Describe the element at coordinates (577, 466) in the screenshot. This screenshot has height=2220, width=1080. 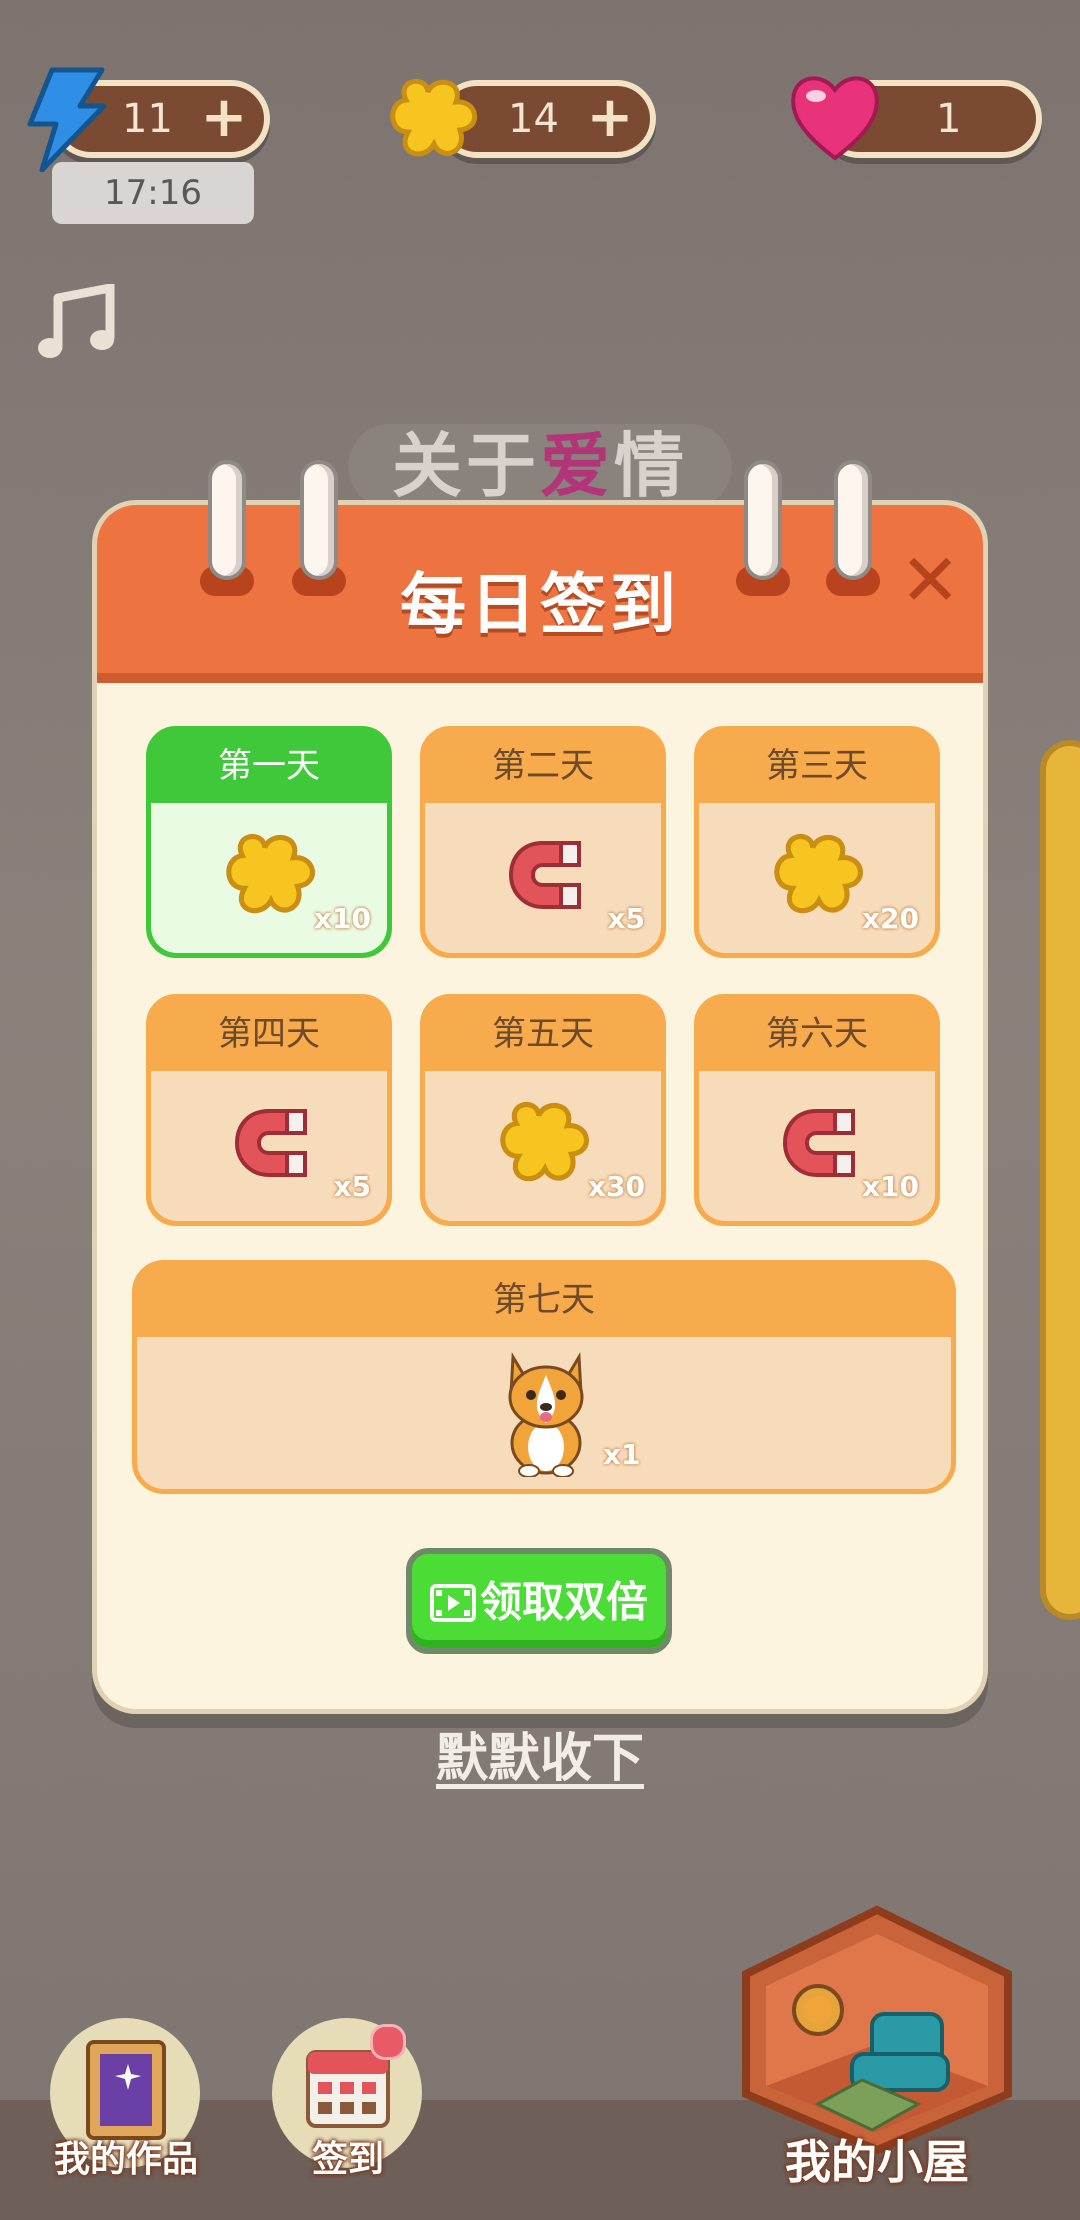
I see `background-title-highlight: 爱` at that location.